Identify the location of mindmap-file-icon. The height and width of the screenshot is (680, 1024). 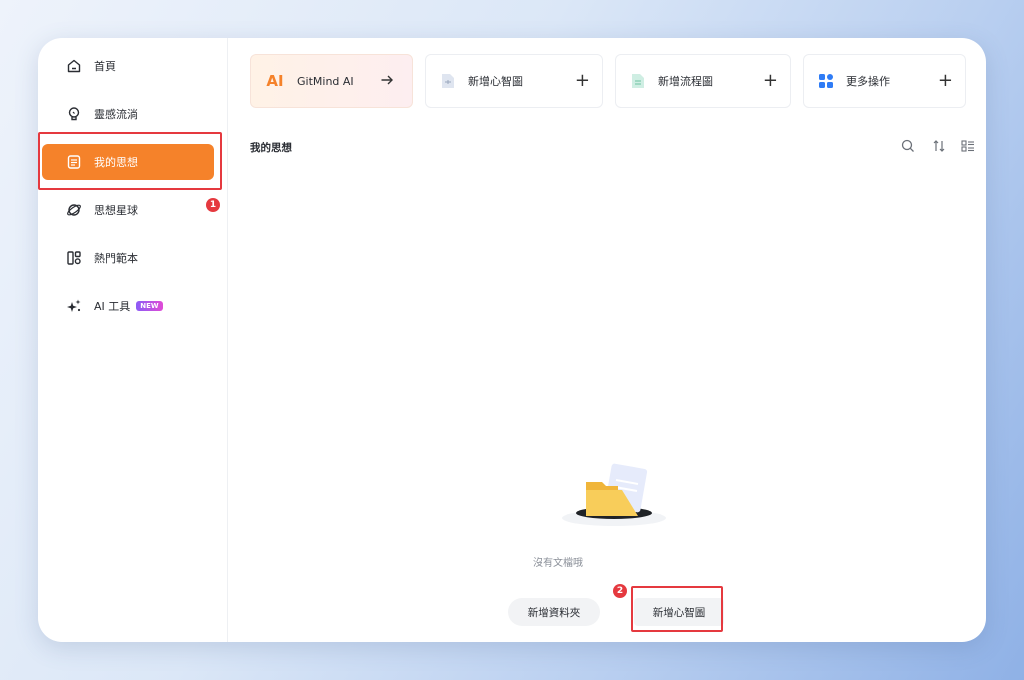
(448, 81).